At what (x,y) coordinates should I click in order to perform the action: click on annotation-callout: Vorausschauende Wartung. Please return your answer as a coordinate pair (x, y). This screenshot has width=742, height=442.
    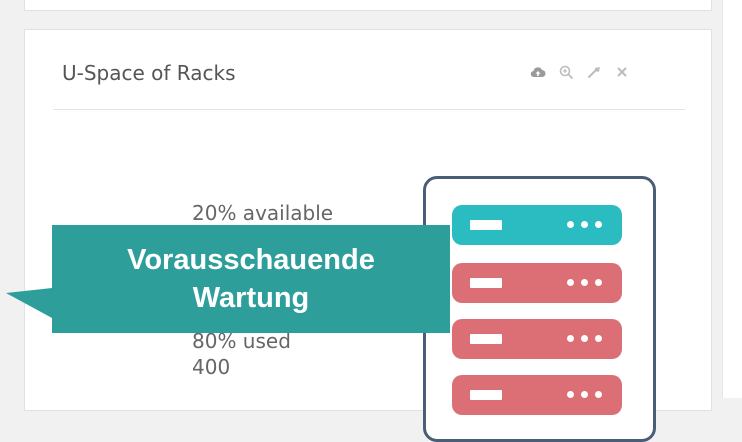
    Looking at the image, I should click on (251, 279).